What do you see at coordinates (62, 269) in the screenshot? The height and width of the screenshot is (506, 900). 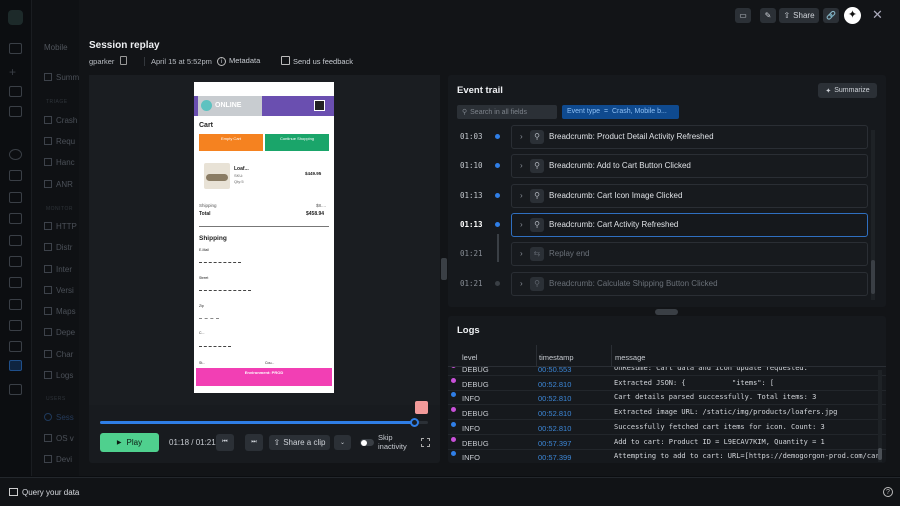 I see `sidebar-item-interactions: Inter` at bounding box center [62, 269].